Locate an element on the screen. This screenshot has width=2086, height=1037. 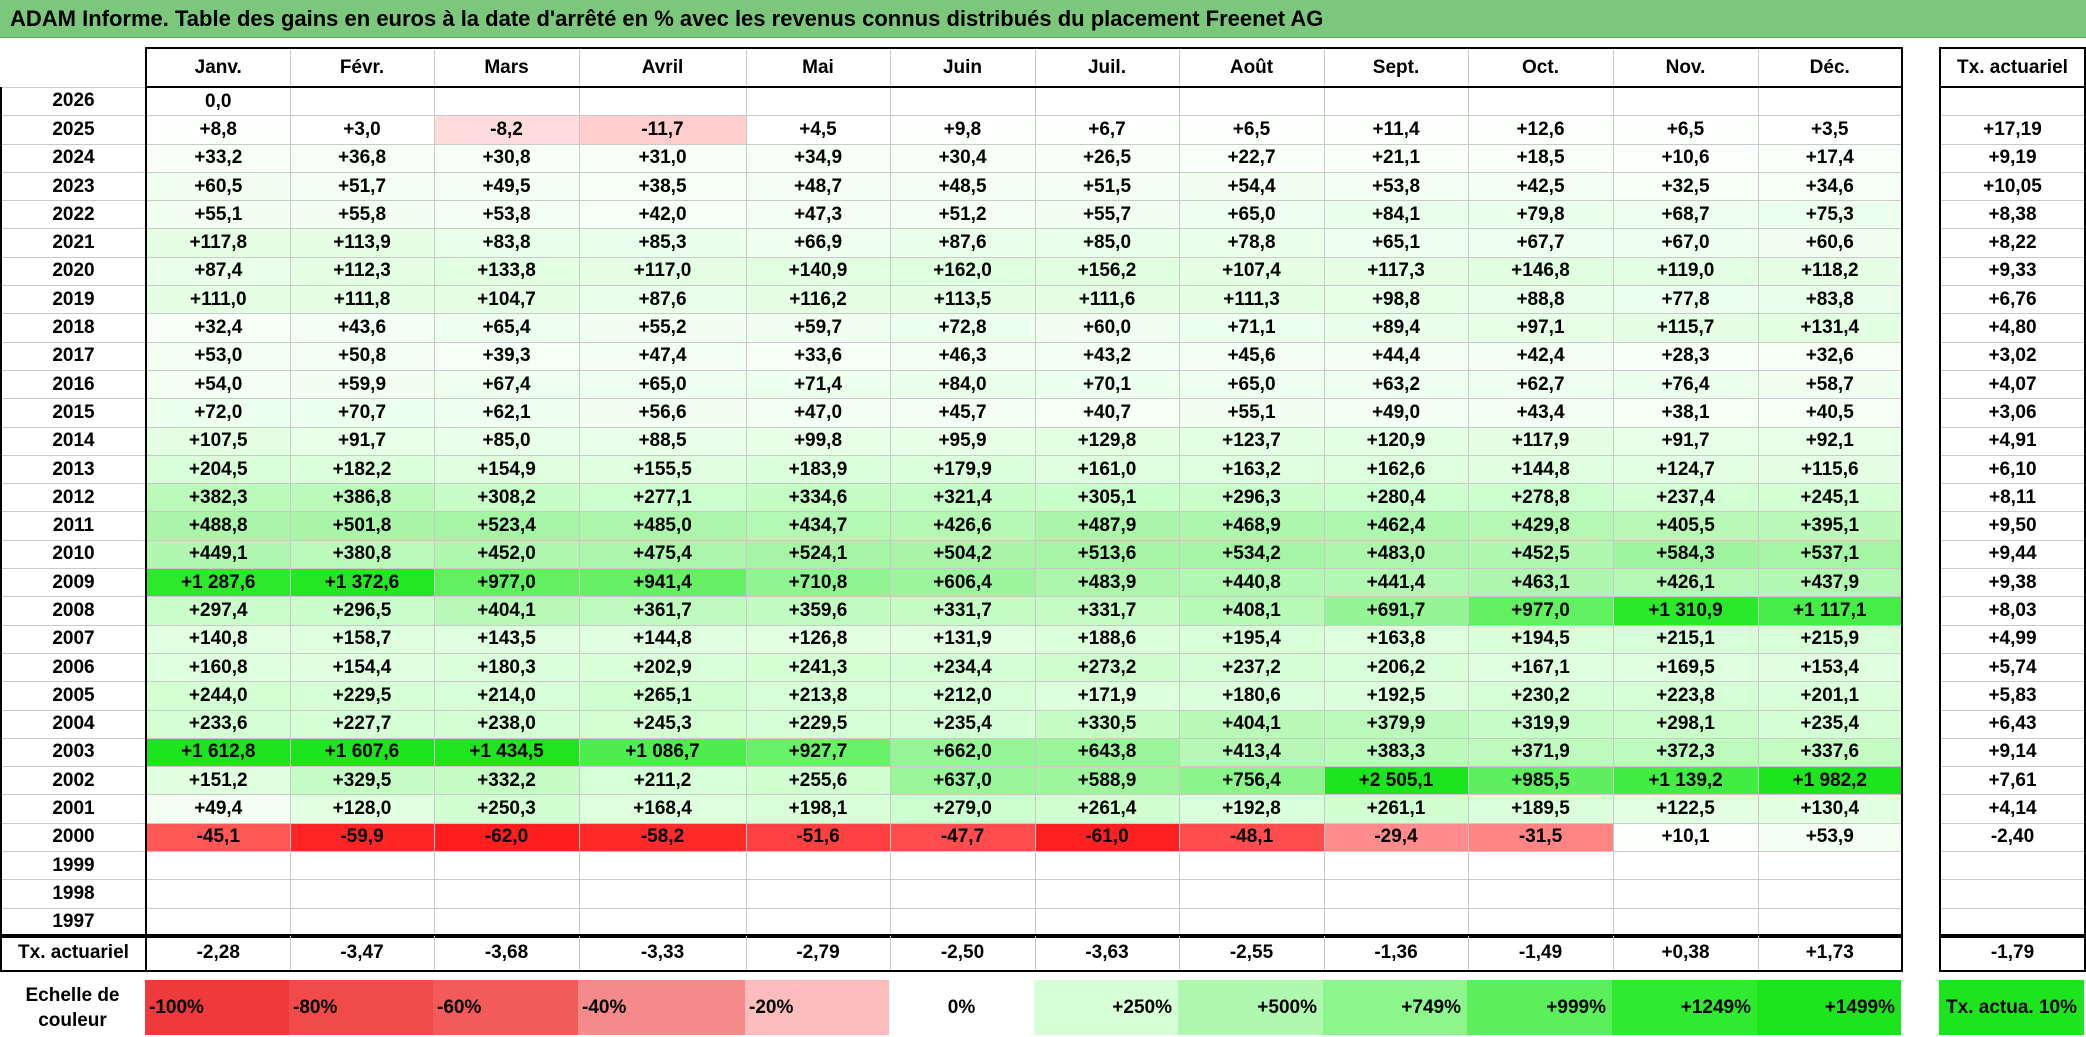
gain-cell: +111,6 is located at coordinates (1107, 300).